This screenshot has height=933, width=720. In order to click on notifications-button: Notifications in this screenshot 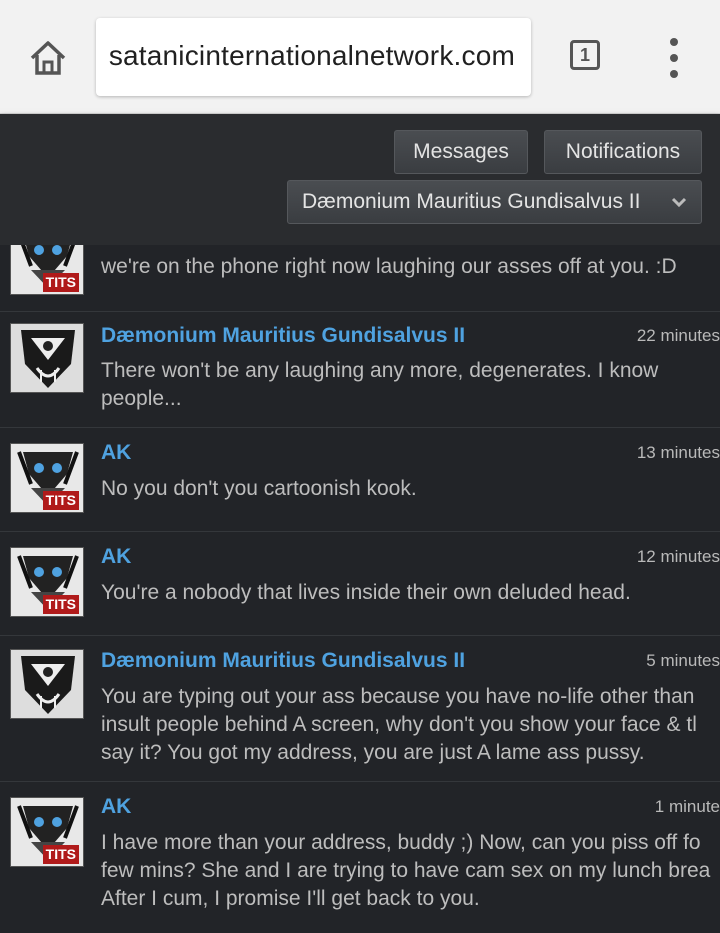, I will do `click(623, 152)`.